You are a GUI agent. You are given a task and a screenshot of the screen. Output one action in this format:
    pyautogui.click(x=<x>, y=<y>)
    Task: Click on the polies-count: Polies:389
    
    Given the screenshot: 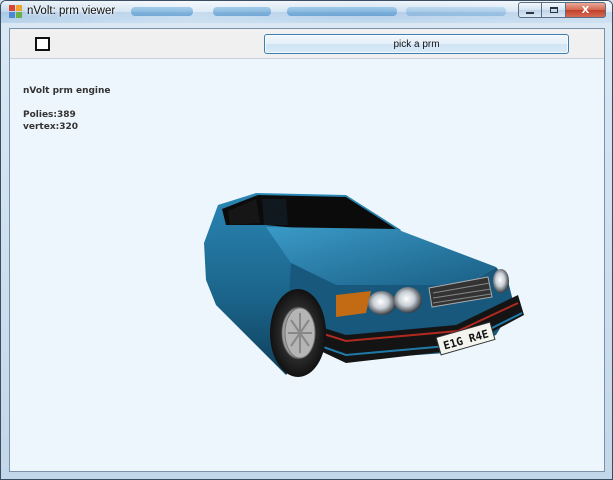 What is the action you would take?
    pyautogui.click(x=49, y=115)
    